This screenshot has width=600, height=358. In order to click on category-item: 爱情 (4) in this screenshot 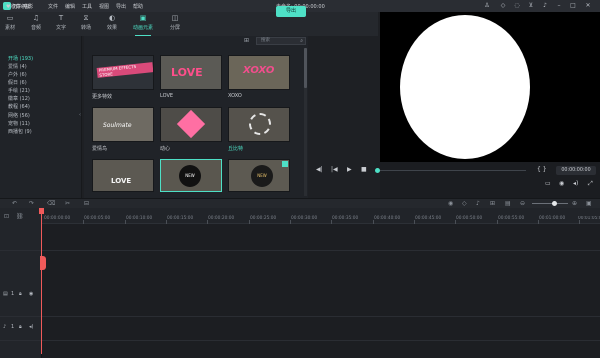, I will do `click(17, 66)`.